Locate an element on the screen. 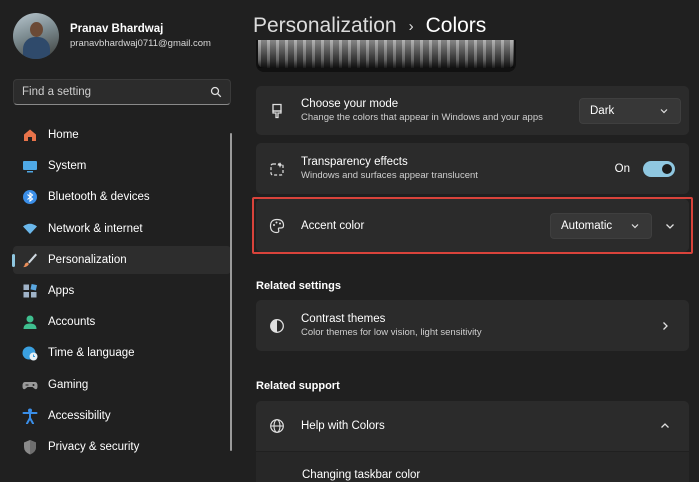 The image size is (699, 482). transparency-subtitle: Windows and surfaces appear translucent is located at coordinates (389, 175).